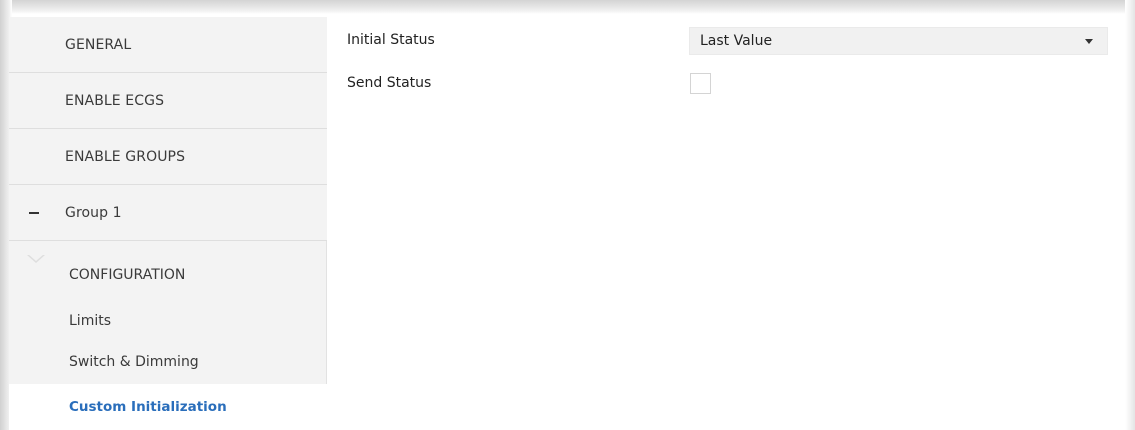  Describe the element at coordinates (148, 407) in the screenshot. I see `sidebar-subitem-label: Custom Initialization` at that location.